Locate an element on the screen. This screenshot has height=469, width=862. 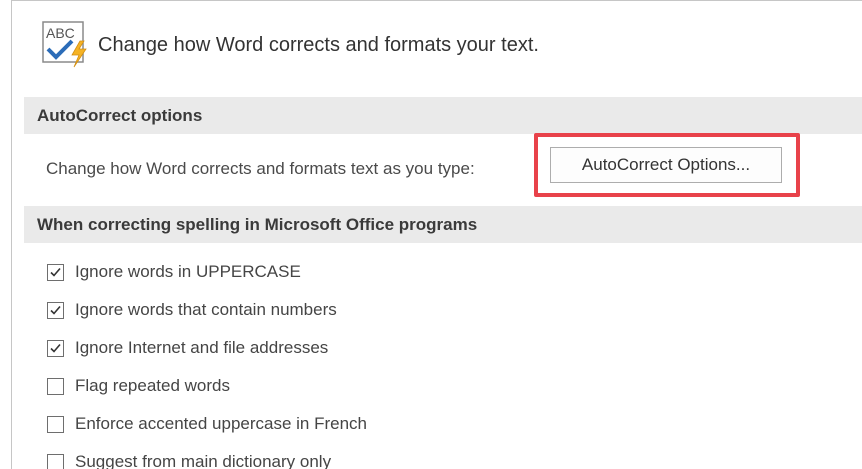
option-flag-repeated: Flag repeated words is located at coordinates (138, 386).